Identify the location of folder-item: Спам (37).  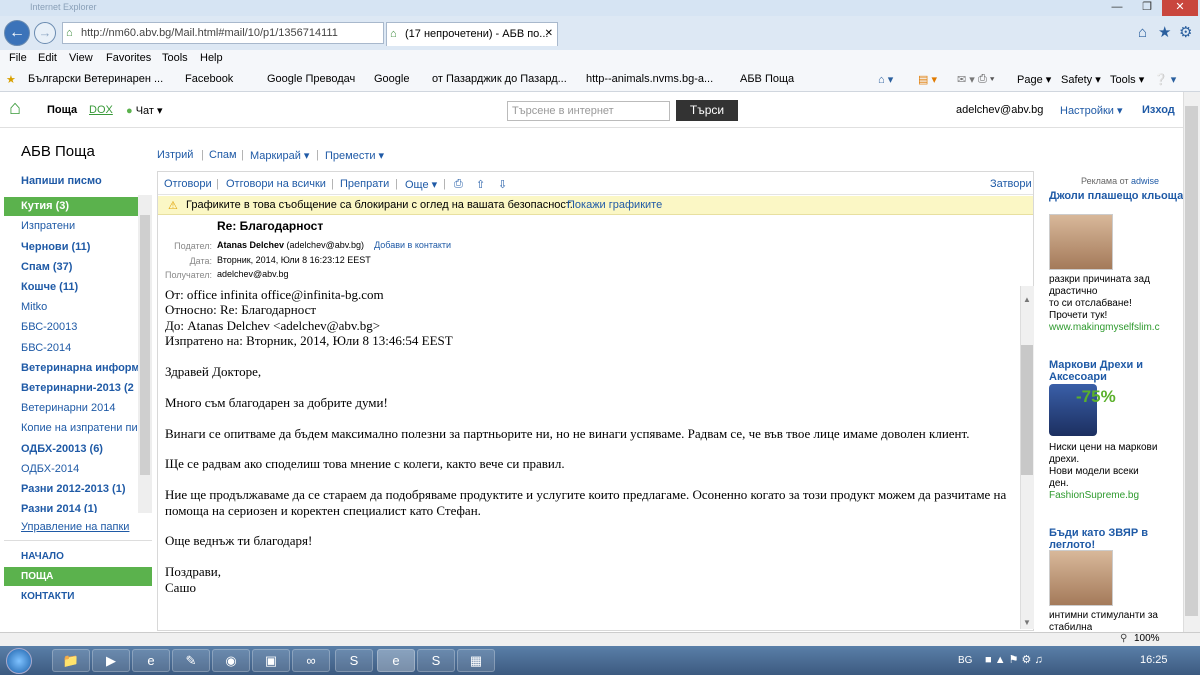
(80, 267).